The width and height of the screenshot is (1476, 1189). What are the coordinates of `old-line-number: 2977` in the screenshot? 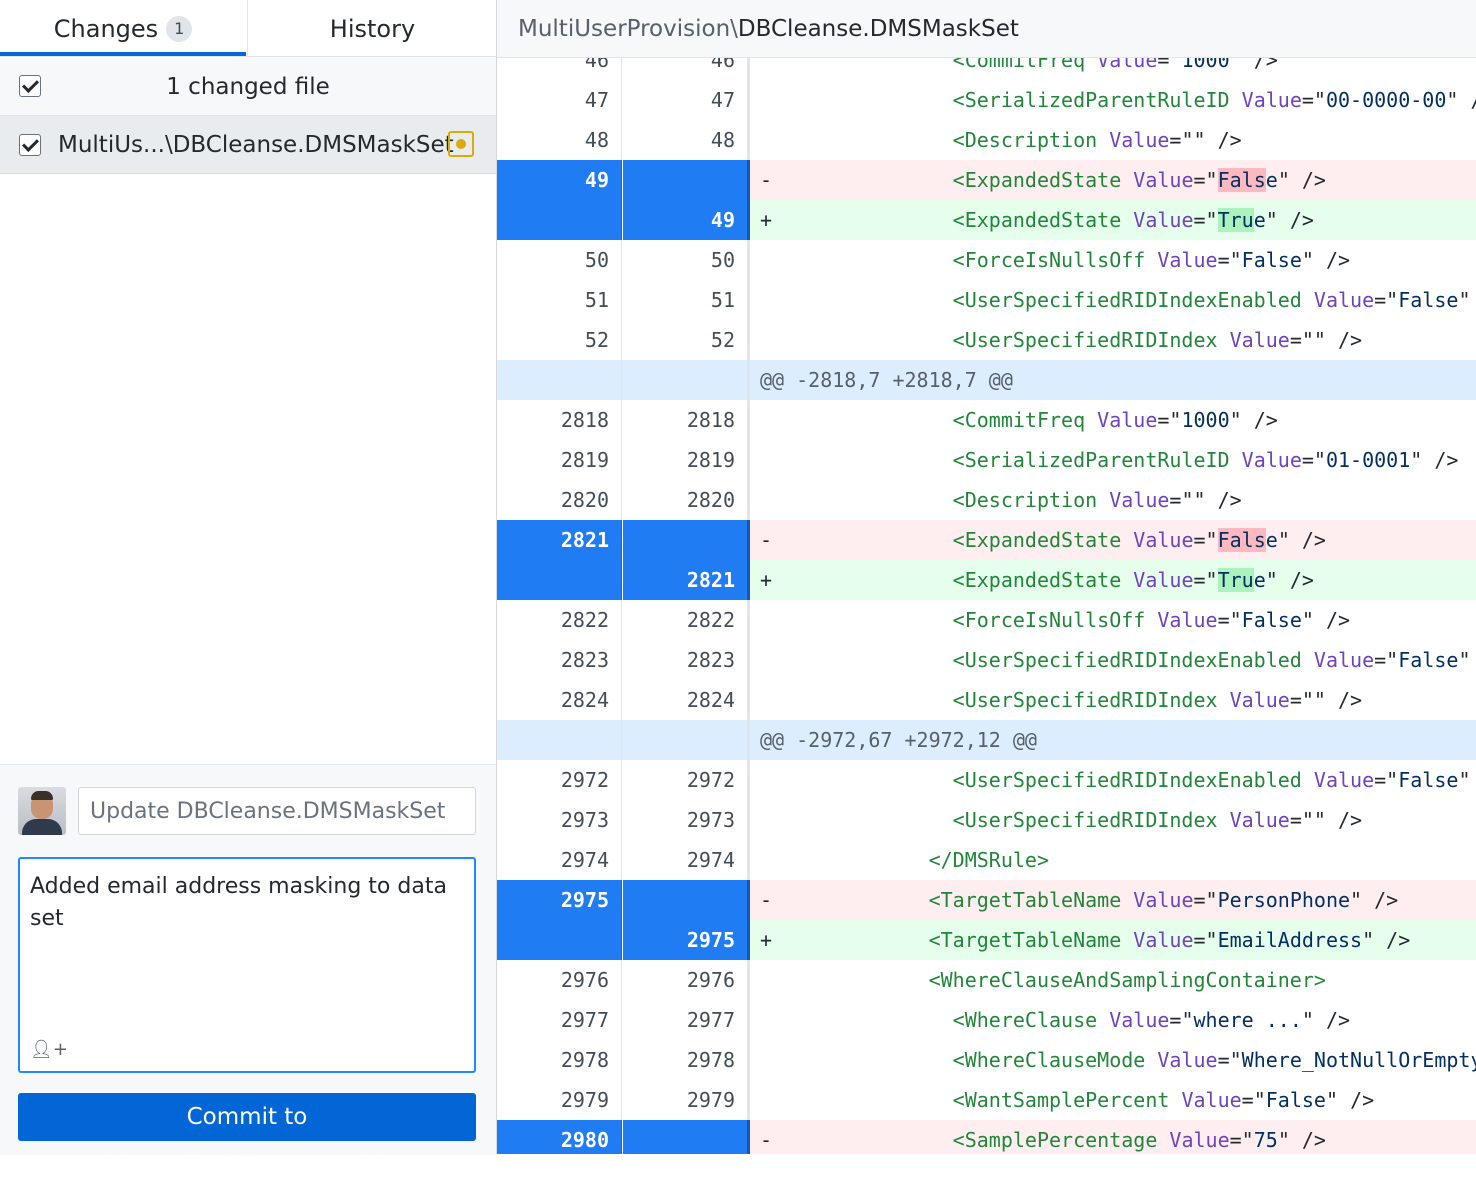 It's located at (559, 1020).